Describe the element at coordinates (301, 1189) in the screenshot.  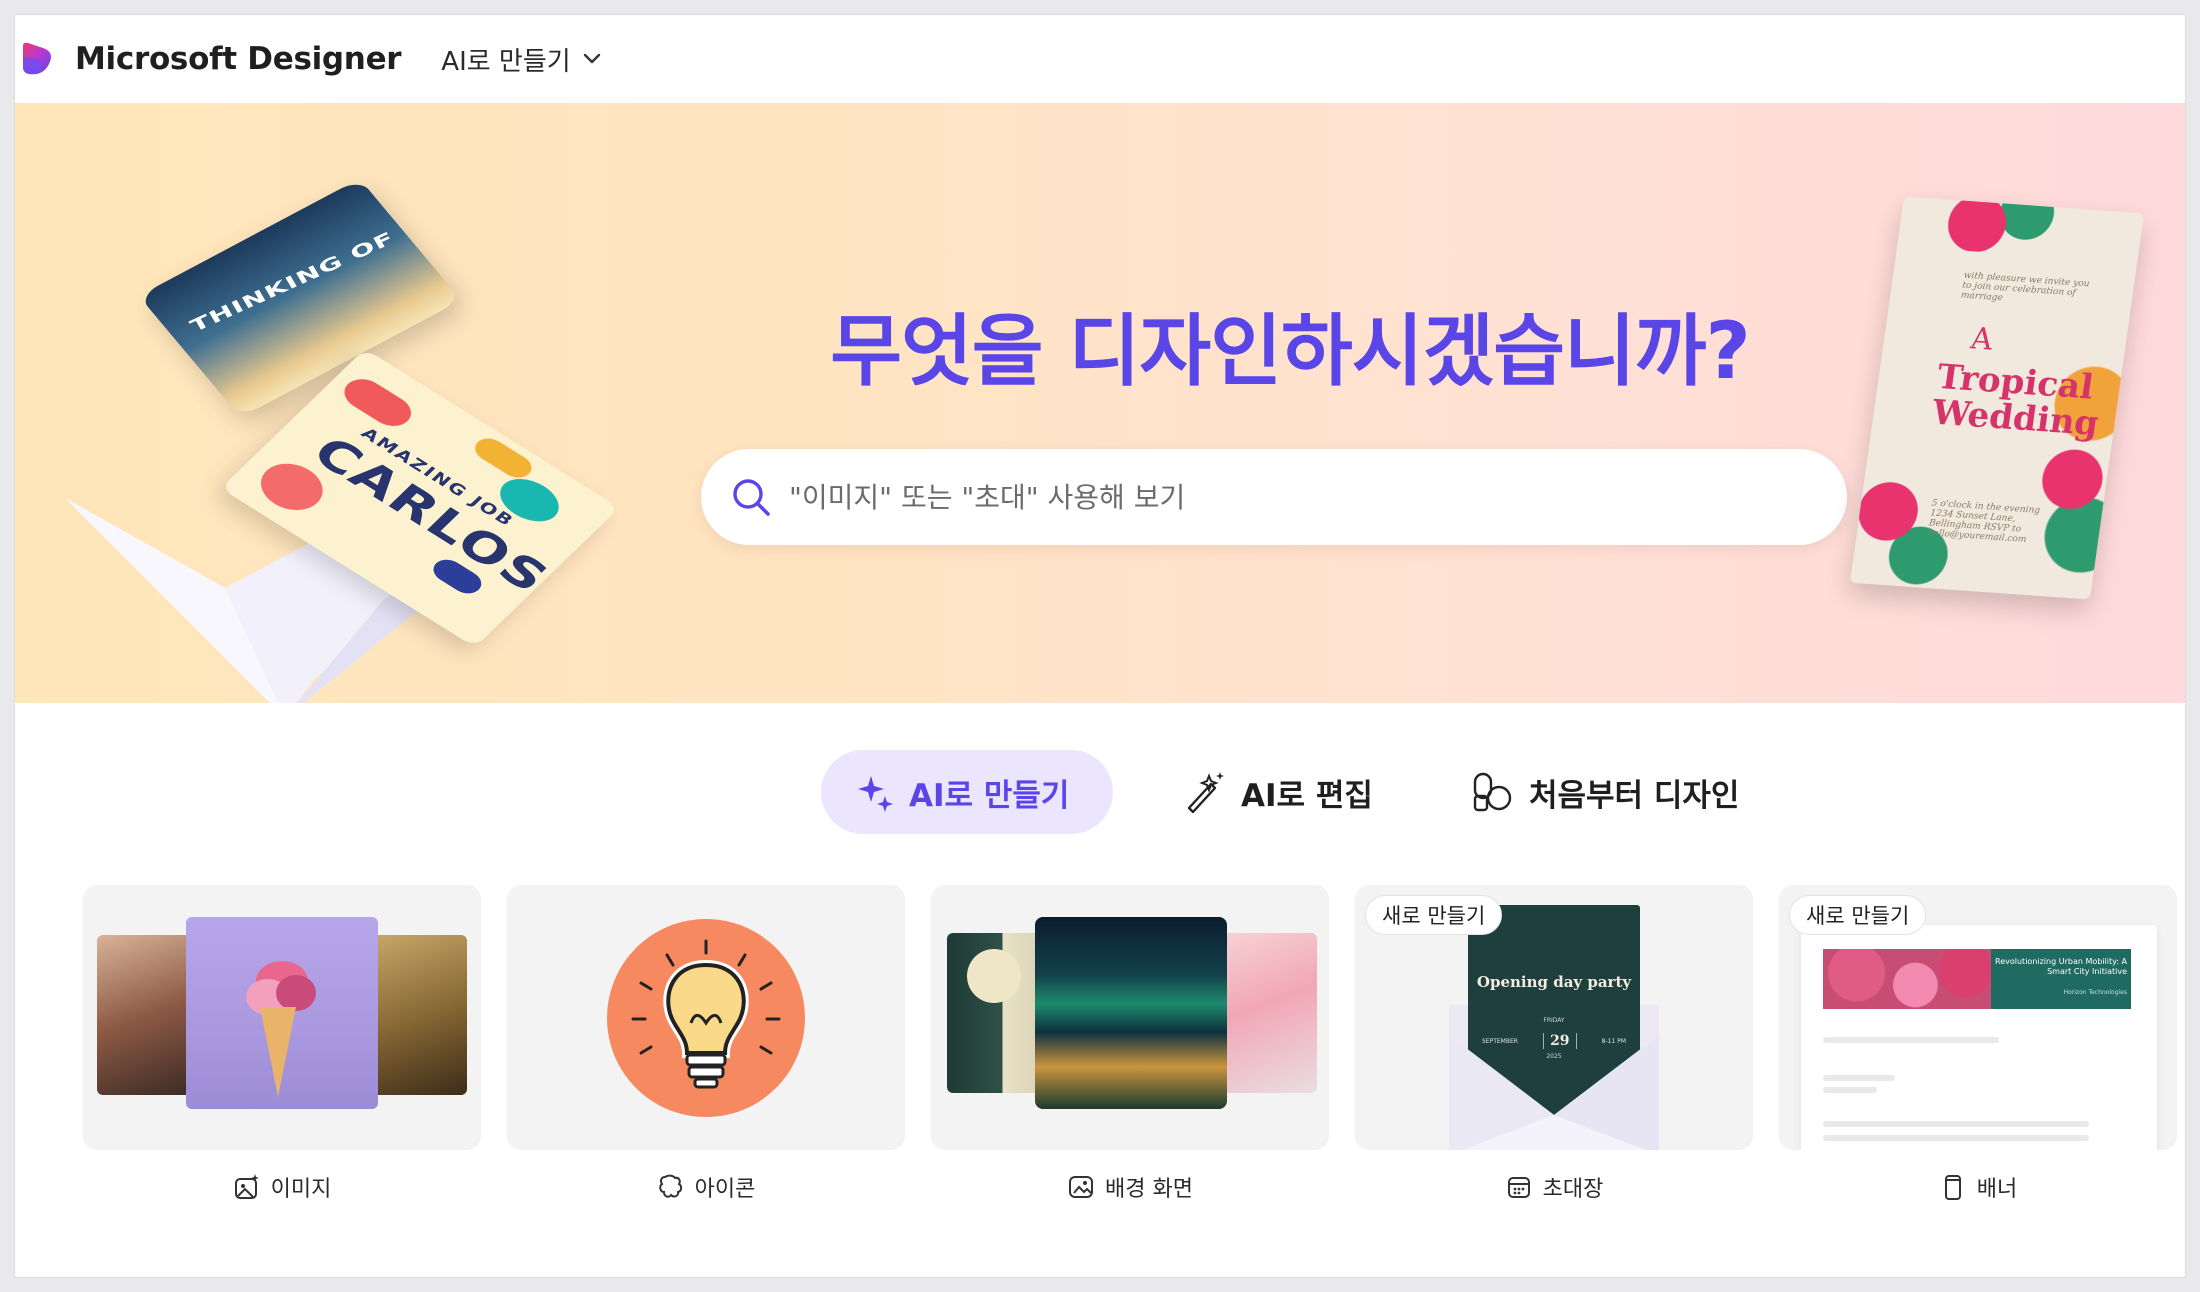
I see `category-image-label: 이미지` at that location.